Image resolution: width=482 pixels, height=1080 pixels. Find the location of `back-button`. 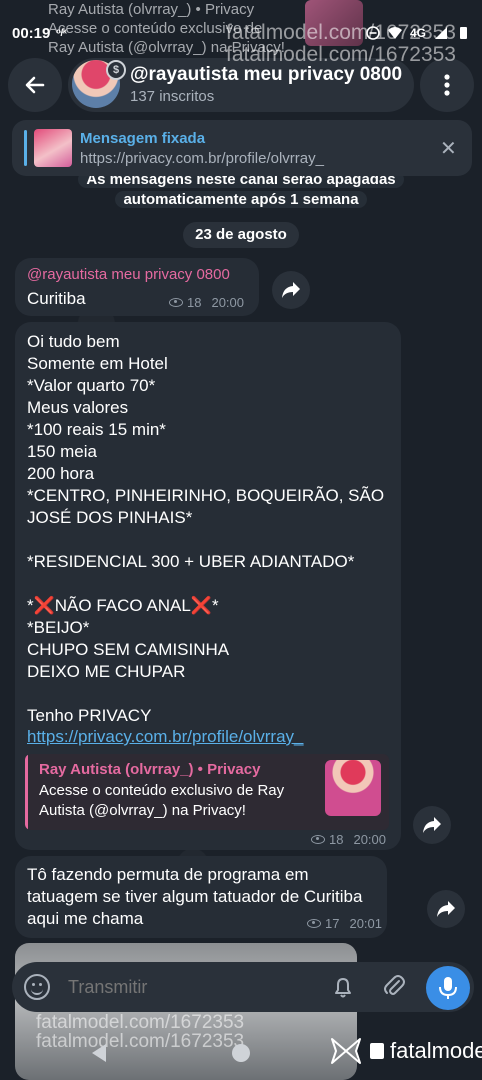

back-button is located at coordinates (35, 85).